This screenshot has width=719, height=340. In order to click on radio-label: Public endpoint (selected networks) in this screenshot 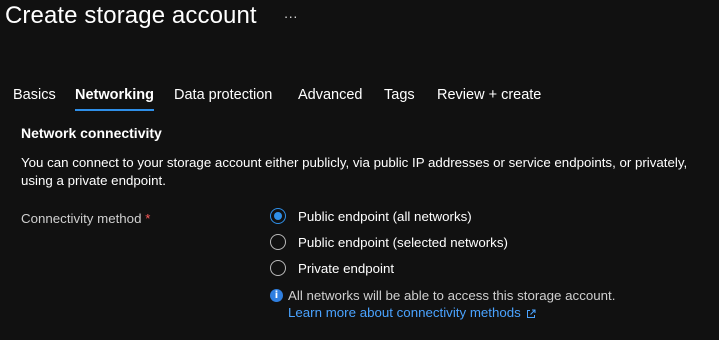, I will do `click(403, 242)`.